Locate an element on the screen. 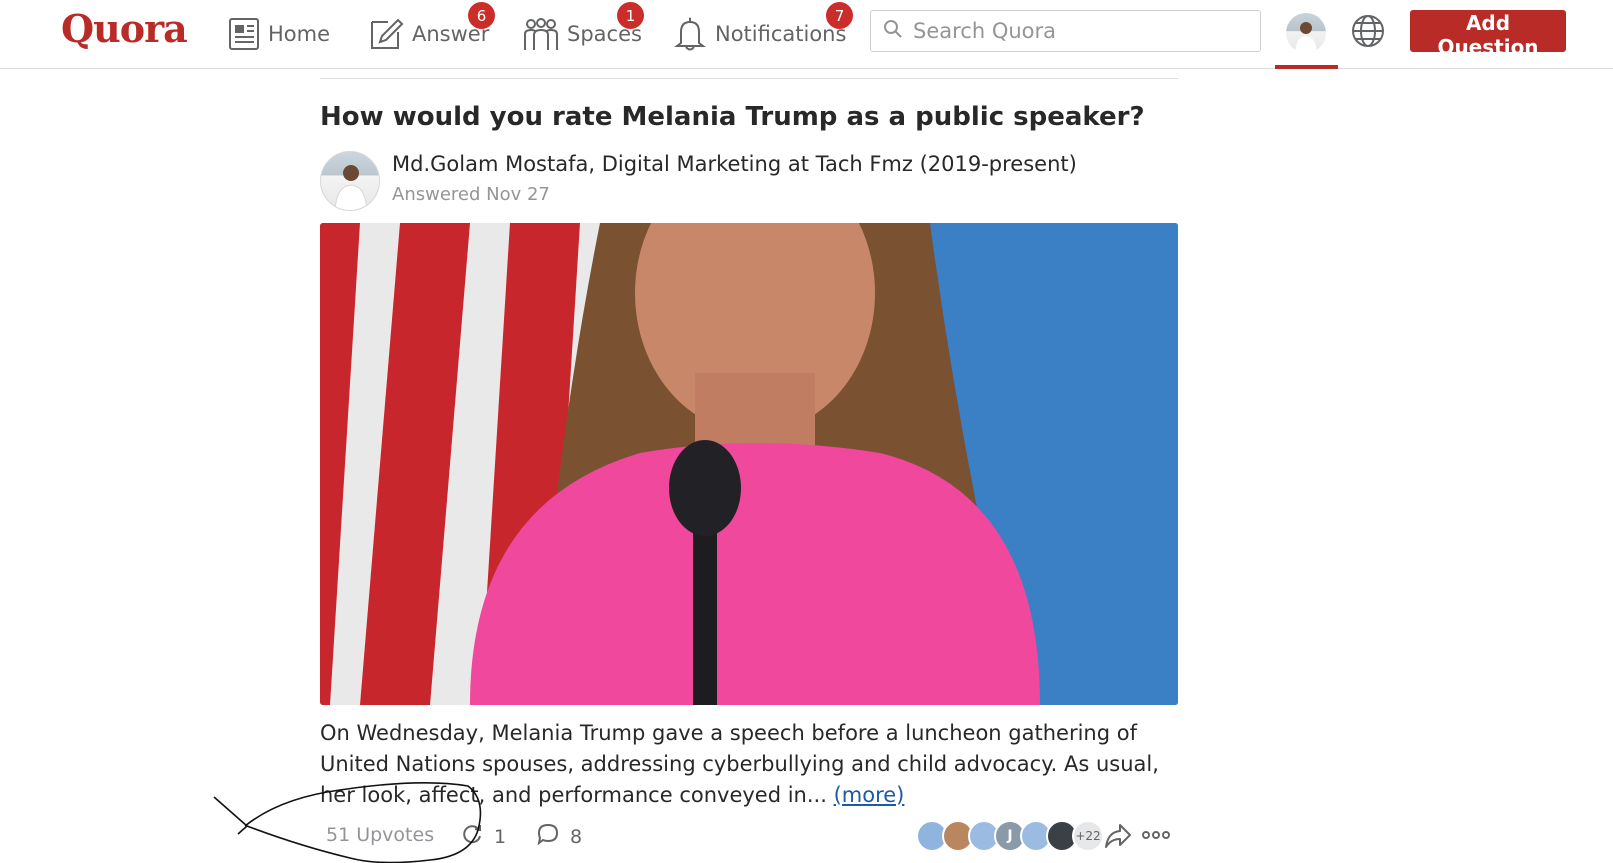  nav-spaces: Spaces 1 is located at coordinates (583, 29).